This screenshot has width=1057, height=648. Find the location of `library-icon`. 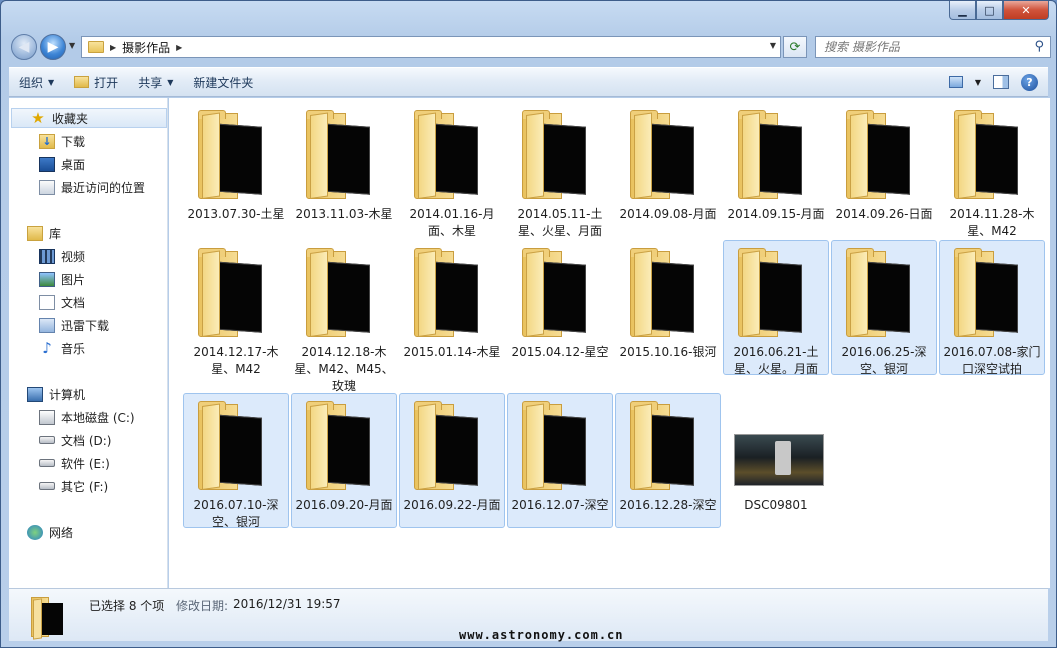

library-icon is located at coordinates (35, 233).